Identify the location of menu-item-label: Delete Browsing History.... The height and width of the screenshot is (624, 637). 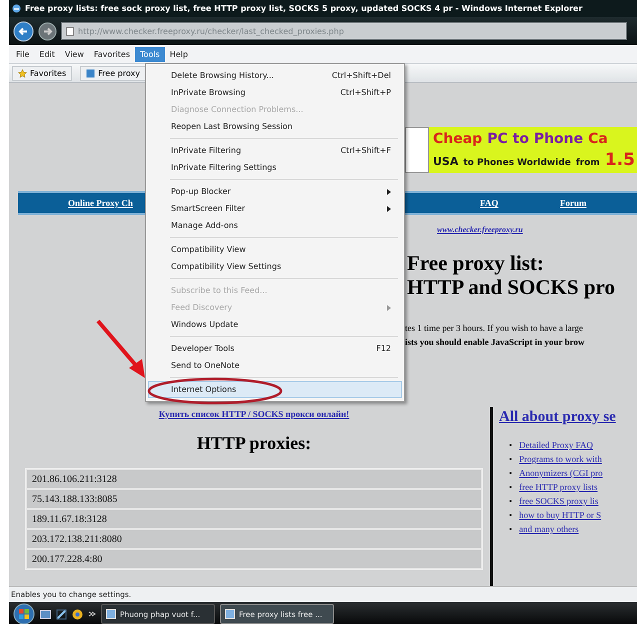
(223, 75).